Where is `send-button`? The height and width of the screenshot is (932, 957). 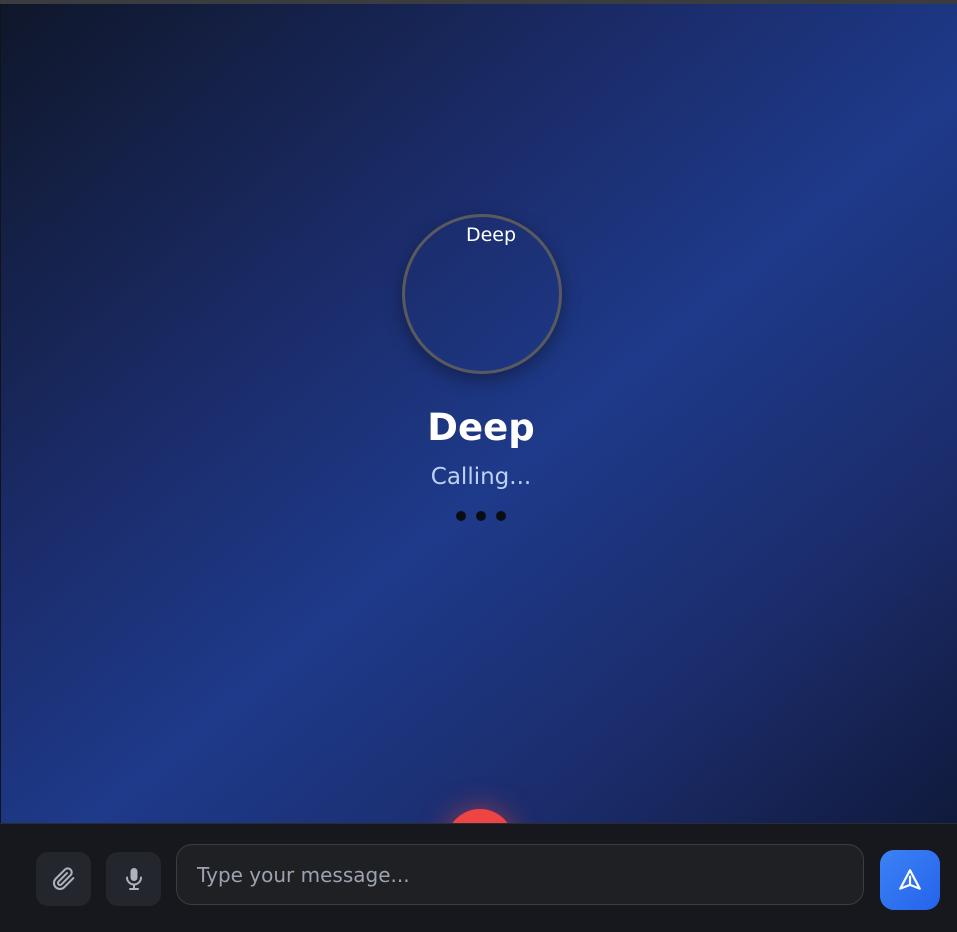
send-button is located at coordinates (910, 880).